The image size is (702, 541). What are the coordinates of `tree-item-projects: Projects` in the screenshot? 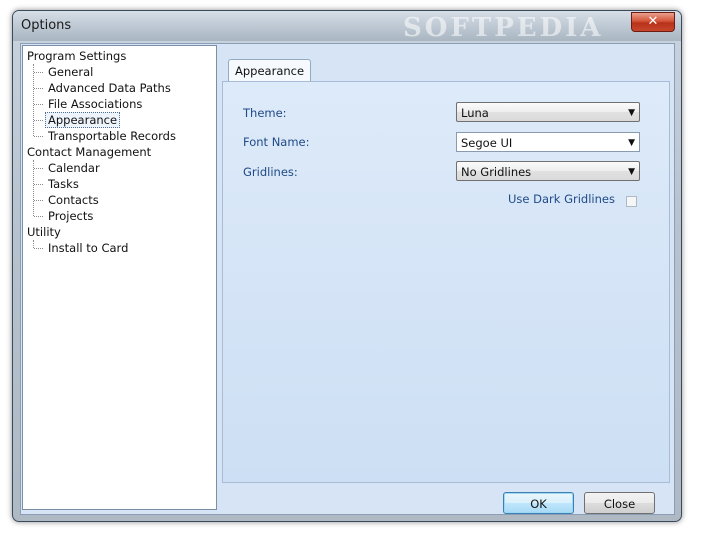 It's located at (70, 216).